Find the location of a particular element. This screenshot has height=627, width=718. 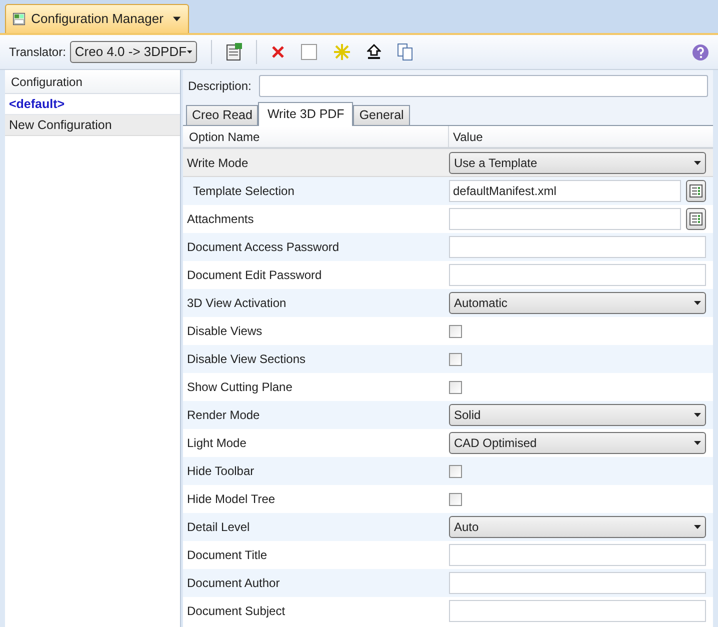

configuration-item: New Configuration is located at coordinates (92, 125).